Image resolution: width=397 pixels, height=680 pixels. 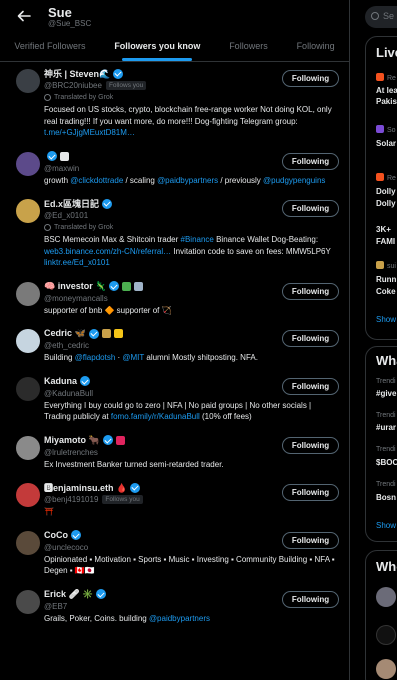 What do you see at coordinates (68, 594) in the screenshot?
I see `display-name: Erick 🩹 ✳️` at bounding box center [68, 594].